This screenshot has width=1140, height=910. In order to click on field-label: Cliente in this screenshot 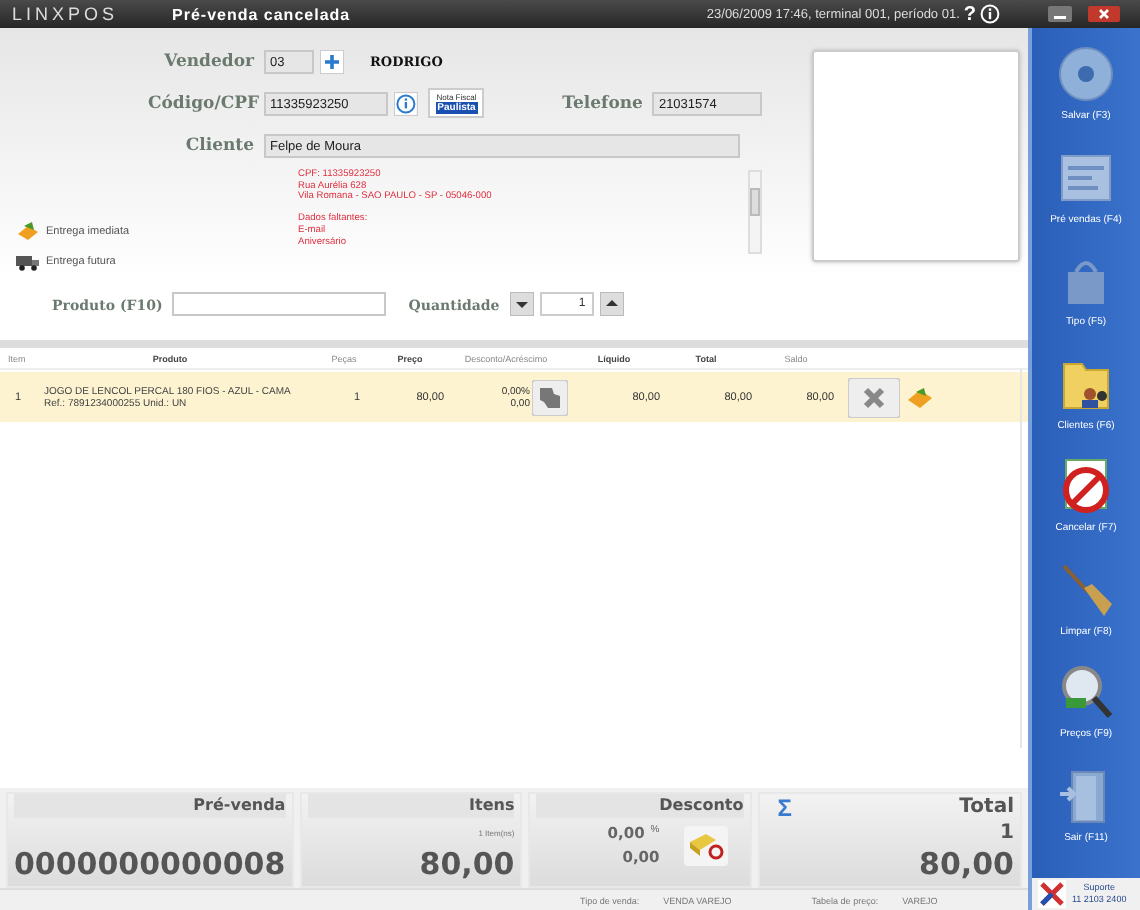, I will do `click(218, 145)`.